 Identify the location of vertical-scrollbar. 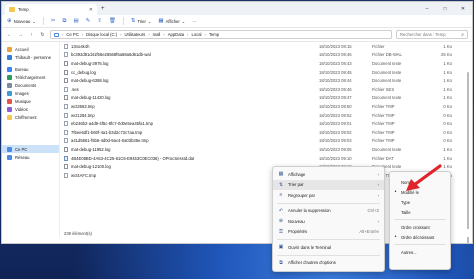
(468, 157).